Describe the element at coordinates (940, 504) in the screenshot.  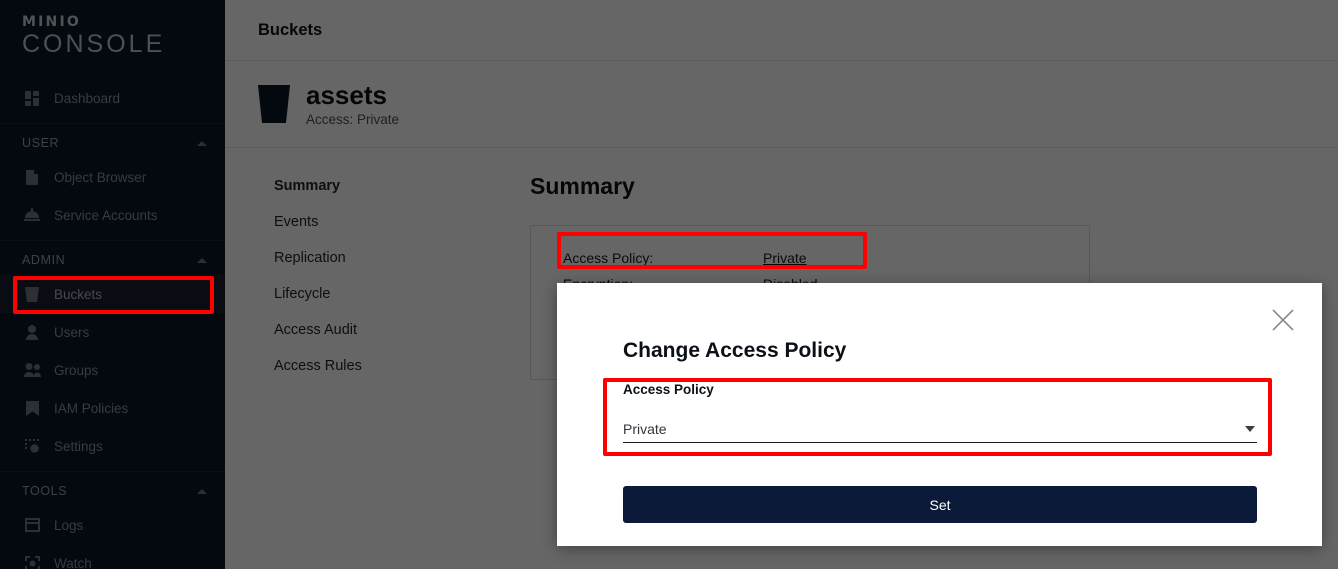
I see `set-button: Set` at that location.